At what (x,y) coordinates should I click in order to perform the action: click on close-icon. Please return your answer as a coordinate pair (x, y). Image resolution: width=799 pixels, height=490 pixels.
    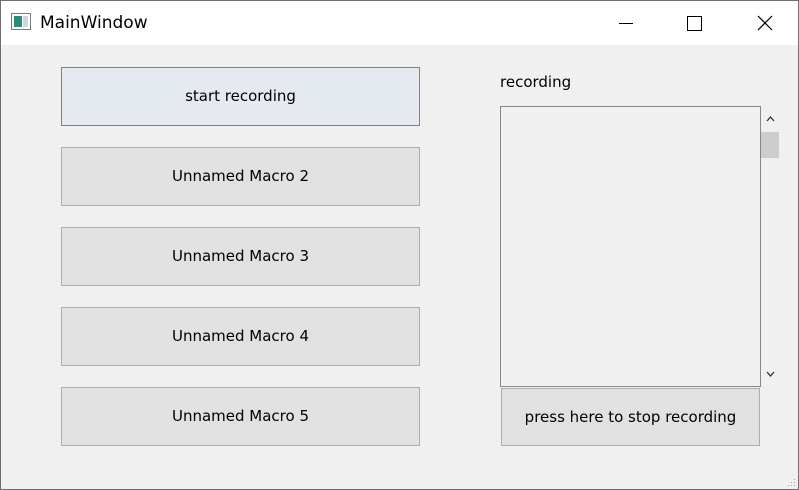
    Looking at the image, I should click on (765, 23).